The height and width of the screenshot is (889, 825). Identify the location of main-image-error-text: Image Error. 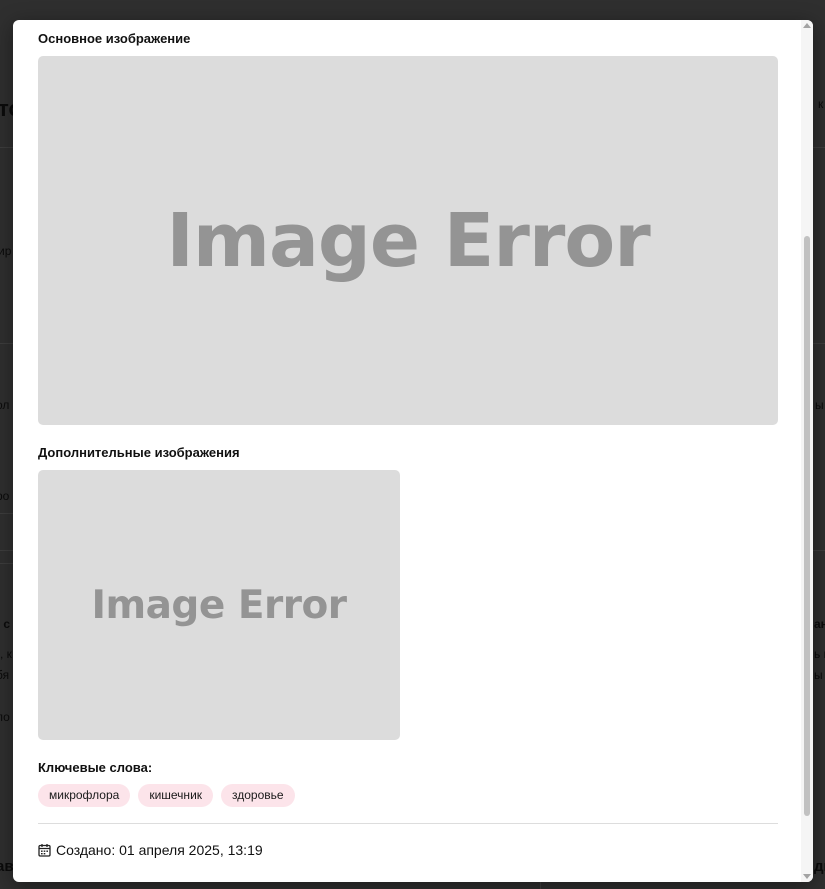
(408, 240).